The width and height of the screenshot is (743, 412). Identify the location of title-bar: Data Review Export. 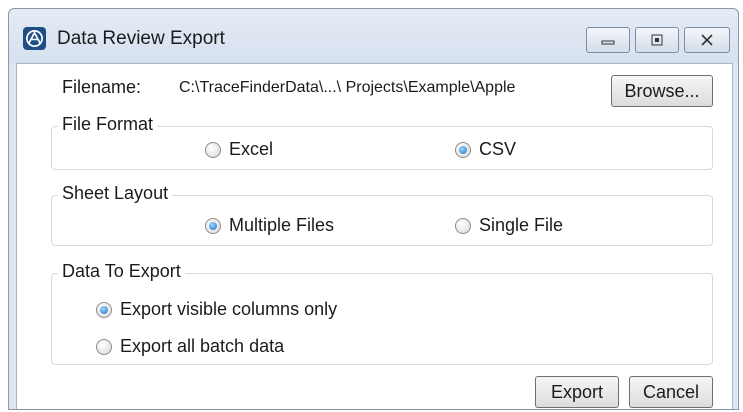
(373, 36).